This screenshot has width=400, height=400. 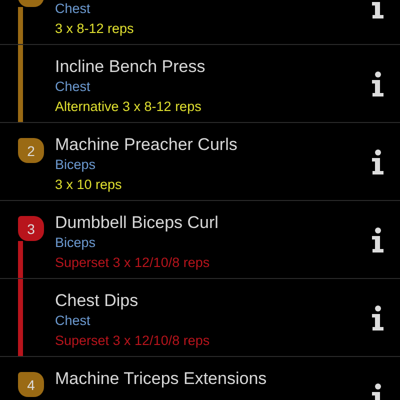 I want to click on sets-label: 3 x 8-12 reps, so click(x=94, y=29).